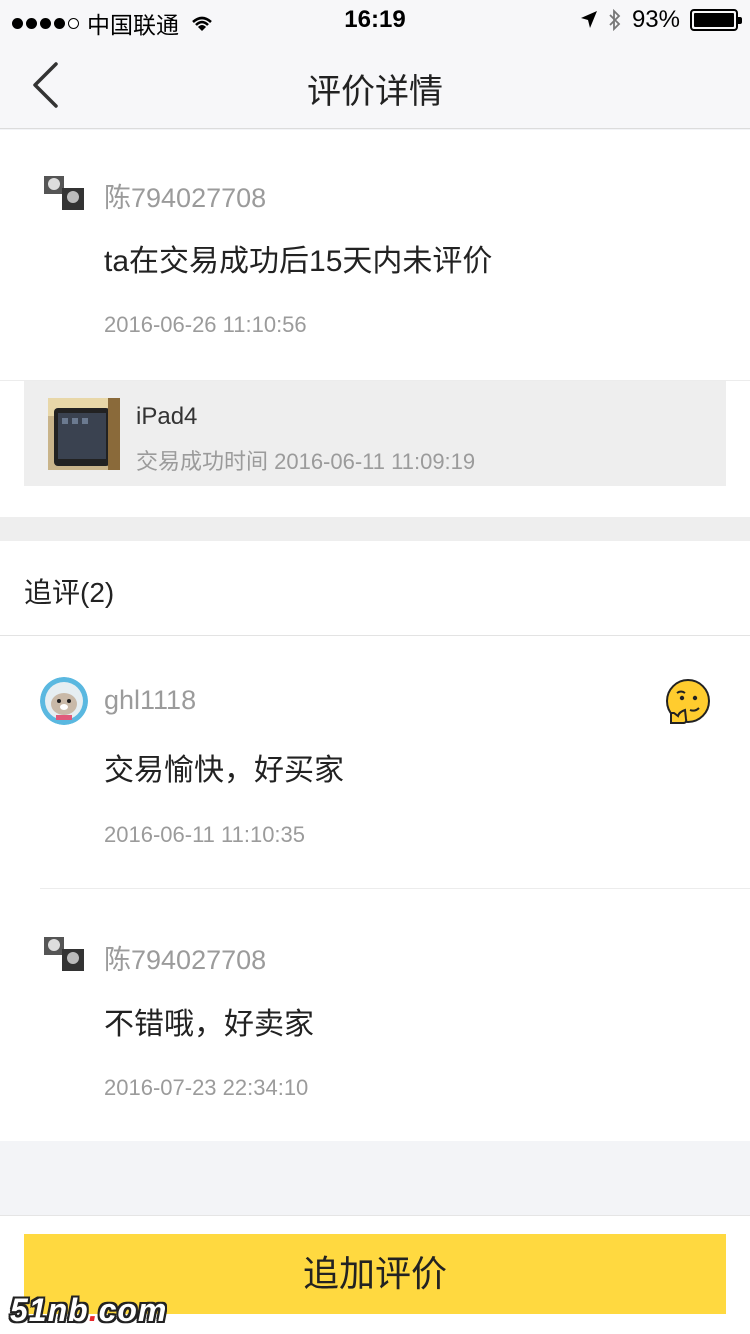  What do you see at coordinates (375, 20) in the screenshot?
I see `status-bar: 中国联通 16:19 93%` at bounding box center [375, 20].